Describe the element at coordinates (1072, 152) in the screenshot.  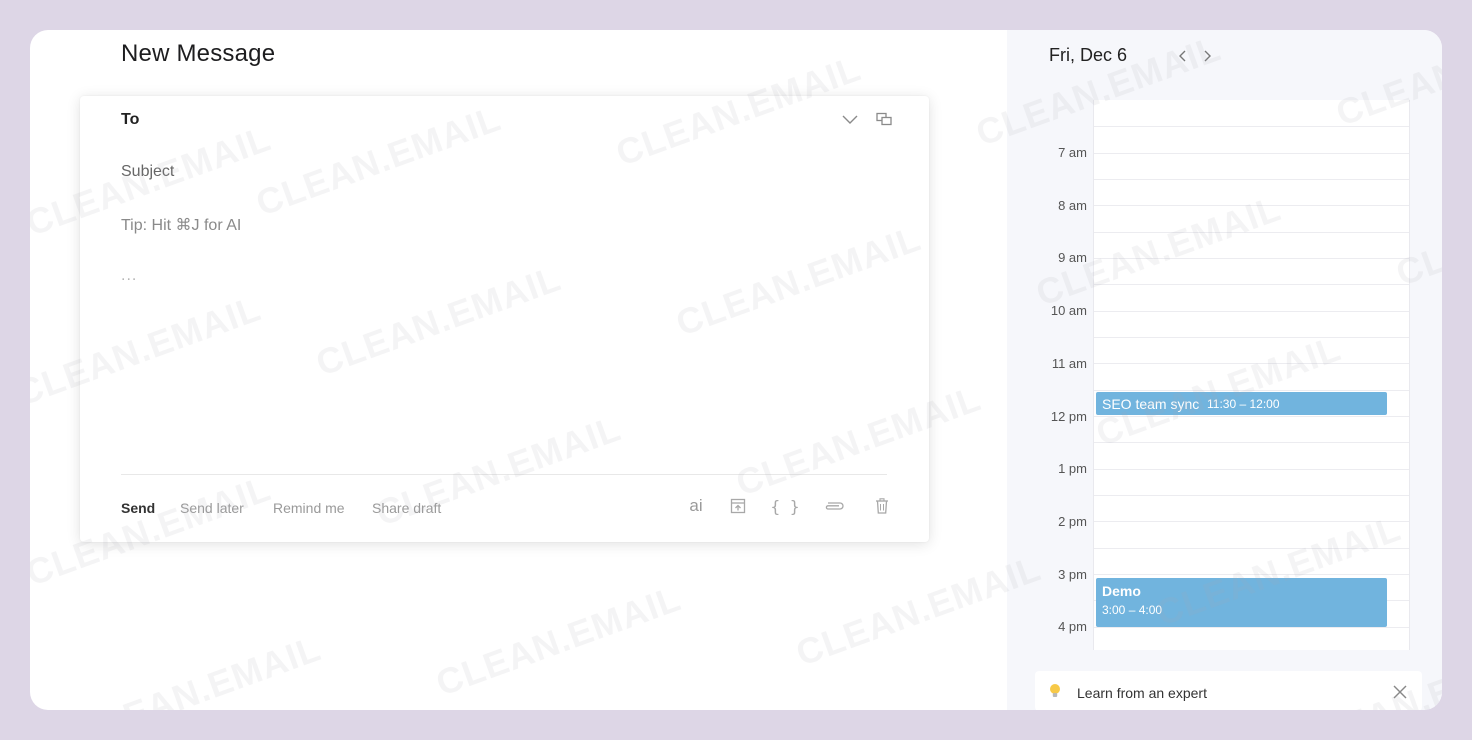
I see `hour-label: 7 am` at that location.